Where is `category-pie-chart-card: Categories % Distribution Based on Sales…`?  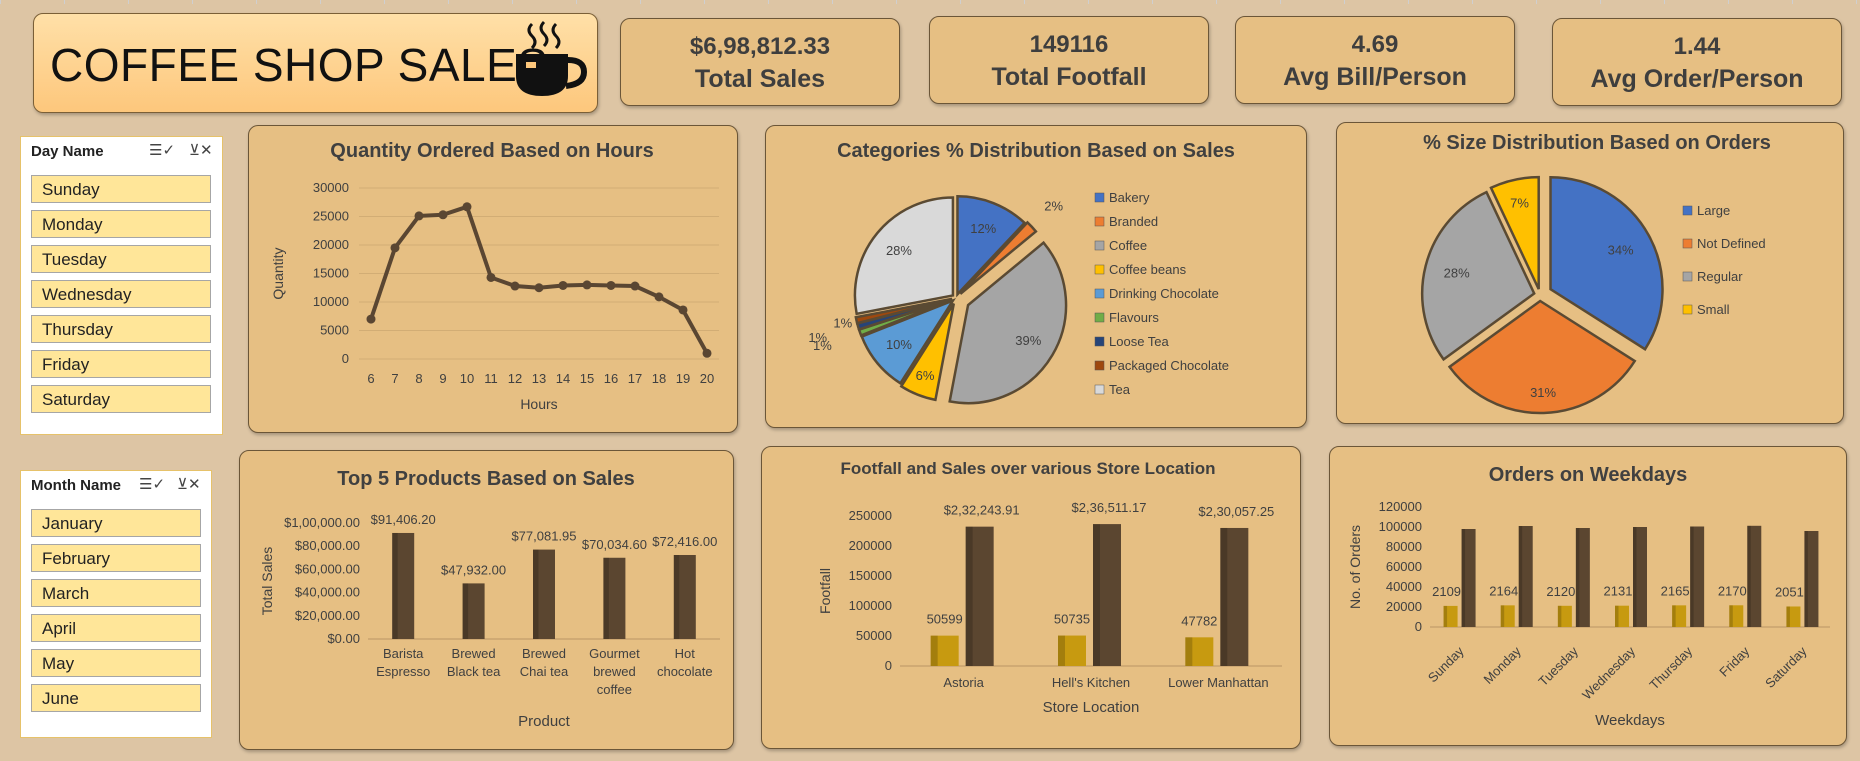 category-pie-chart-card: Categories % Distribution Based on Sales… is located at coordinates (1036, 276).